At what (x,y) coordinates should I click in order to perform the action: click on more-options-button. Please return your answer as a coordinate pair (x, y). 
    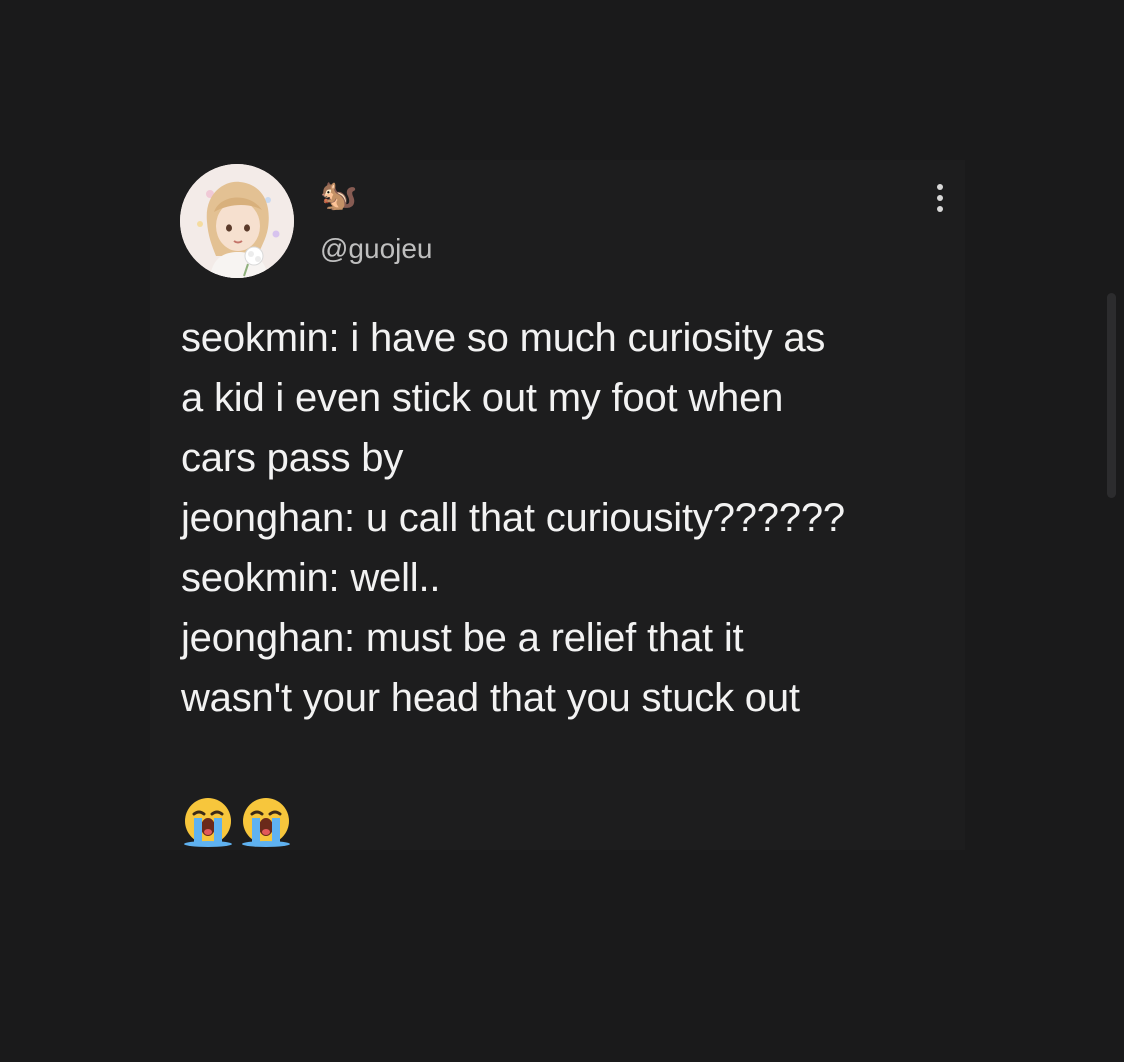
    Looking at the image, I should click on (940, 198).